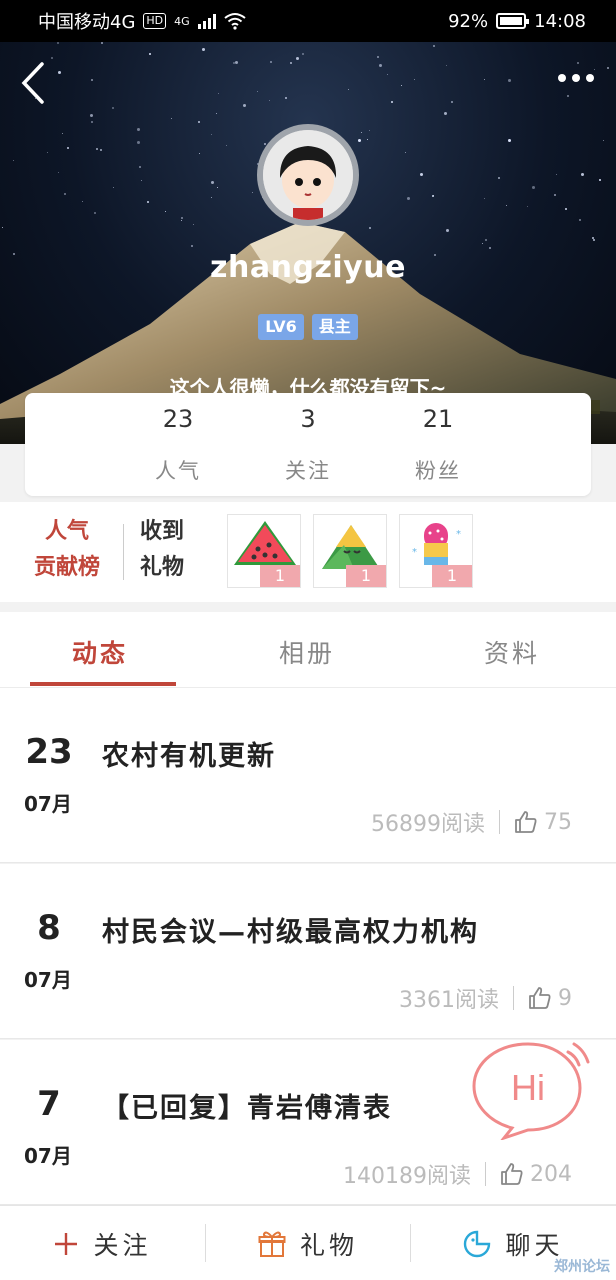 The height and width of the screenshot is (1280, 616). I want to click on read-count: 140189阅读, so click(407, 1176).